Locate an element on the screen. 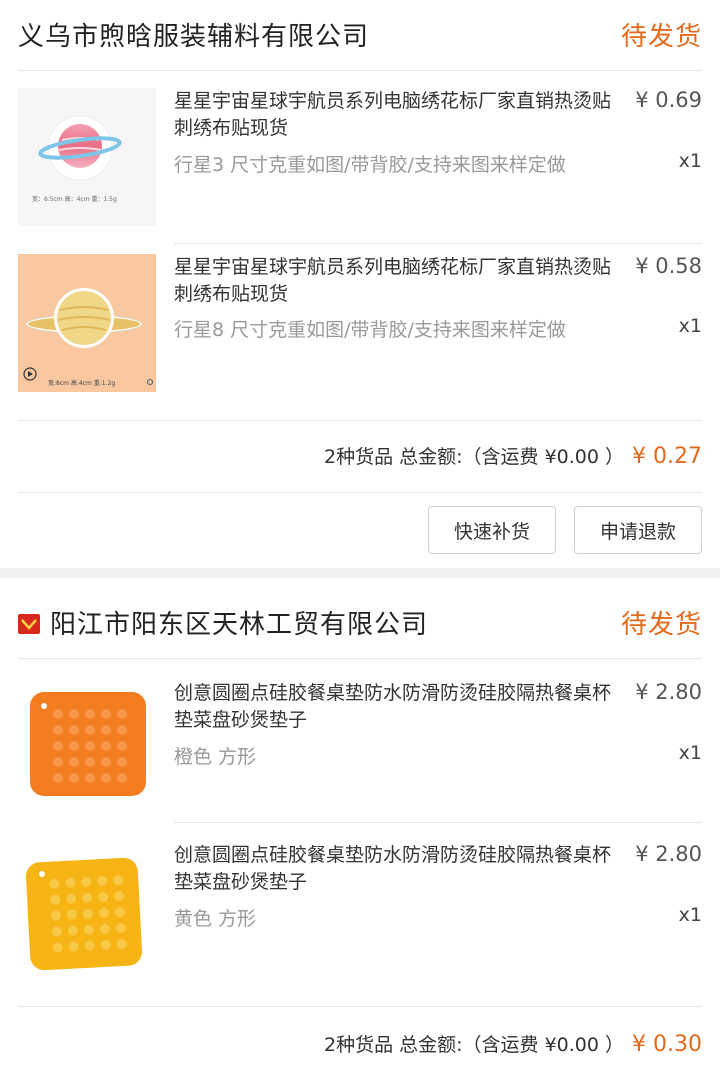  product-price: ¥ 0.69 is located at coordinates (668, 100).